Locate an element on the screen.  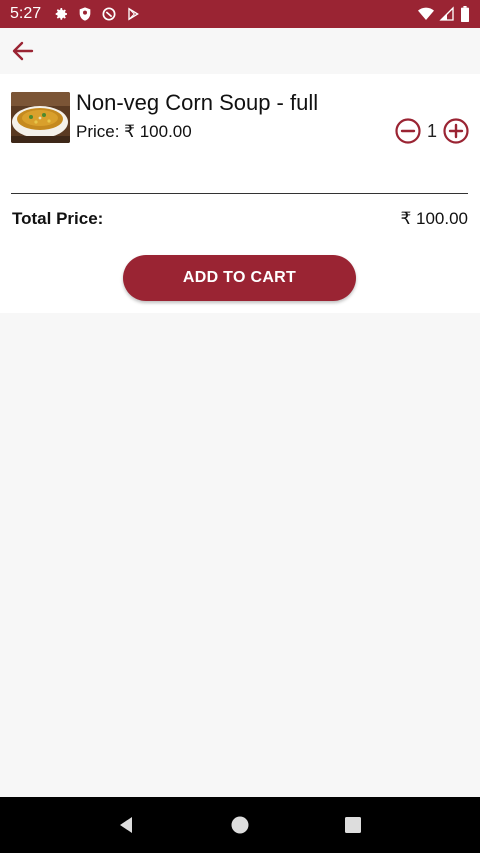
status-icons-right is located at coordinates (444, 14).